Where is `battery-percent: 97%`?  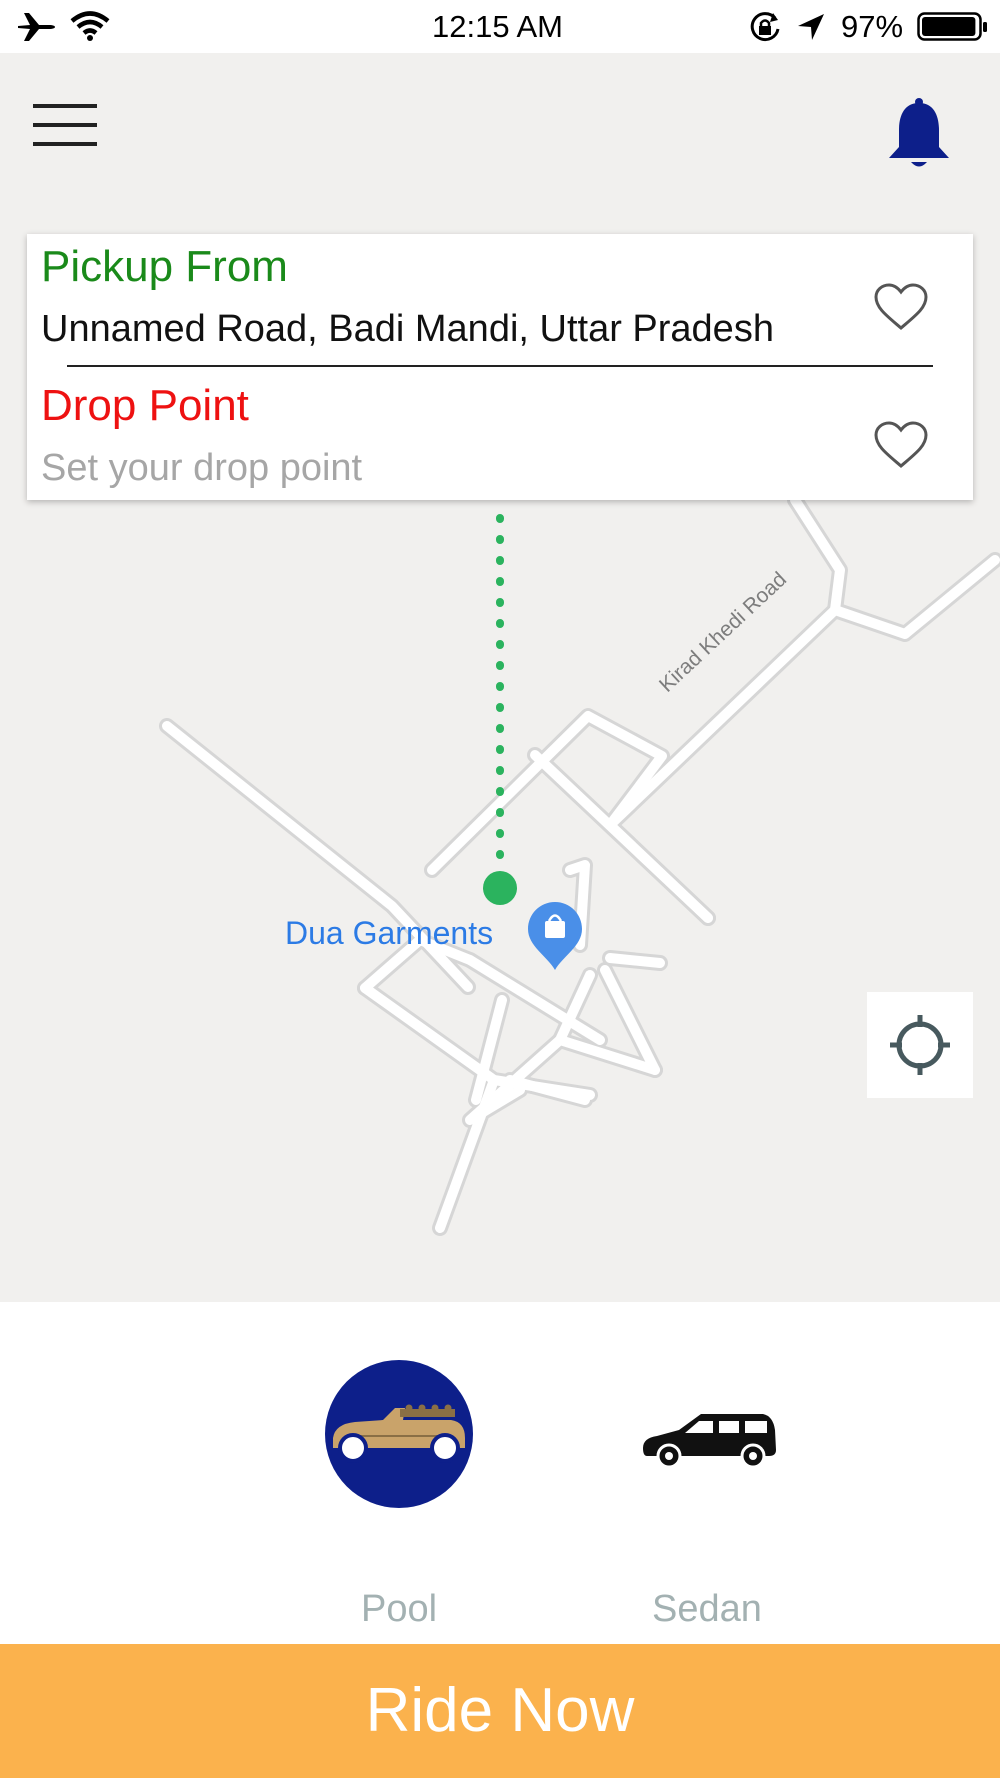 battery-percent: 97% is located at coordinates (872, 26).